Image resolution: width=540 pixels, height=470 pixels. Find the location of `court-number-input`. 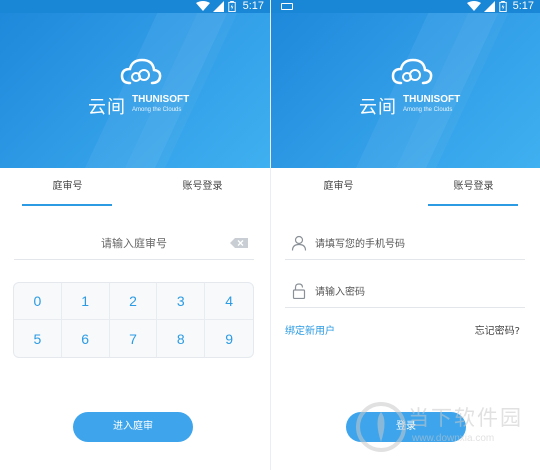

court-number-input is located at coordinates (134, 243).